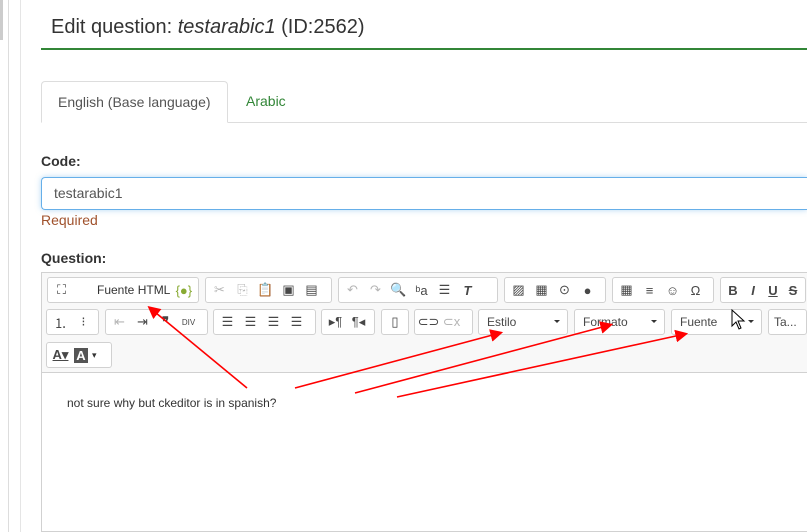 The height and width of the screenshot is (532, 807). I want to click on toolbar-group-indent: ⇤ ⇥ ❞ DIV, so click(156, 322).